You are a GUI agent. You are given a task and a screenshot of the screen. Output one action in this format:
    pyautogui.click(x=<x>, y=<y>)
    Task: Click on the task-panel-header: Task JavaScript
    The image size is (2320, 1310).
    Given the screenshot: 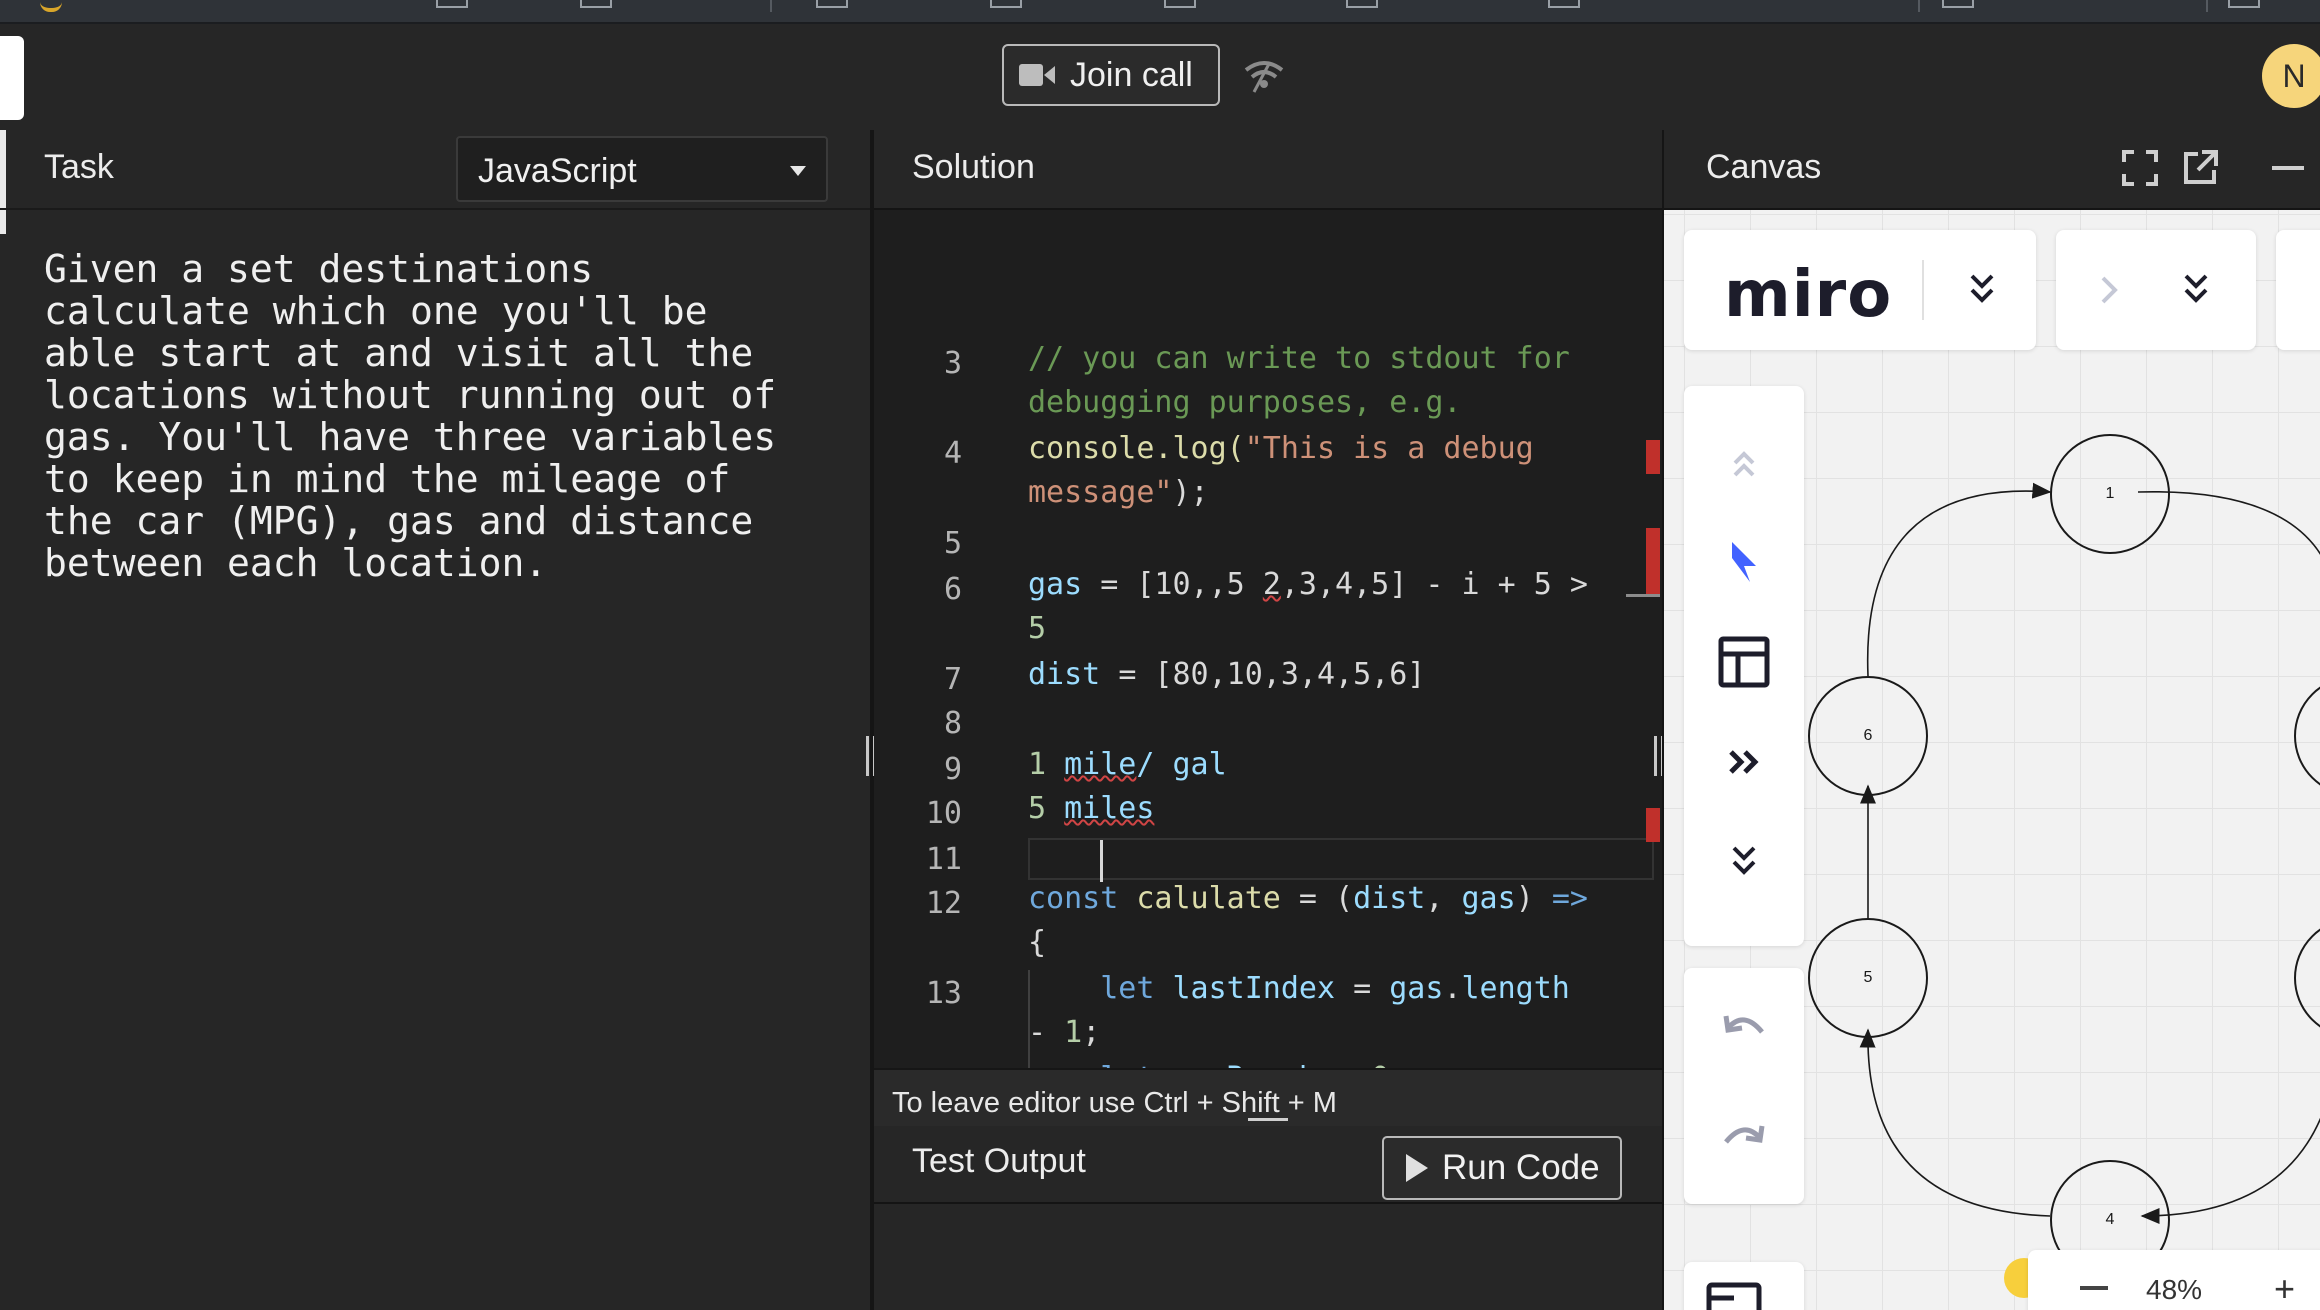 What is the action you would take?
    pyautogui.click(x=435, y=170)
    